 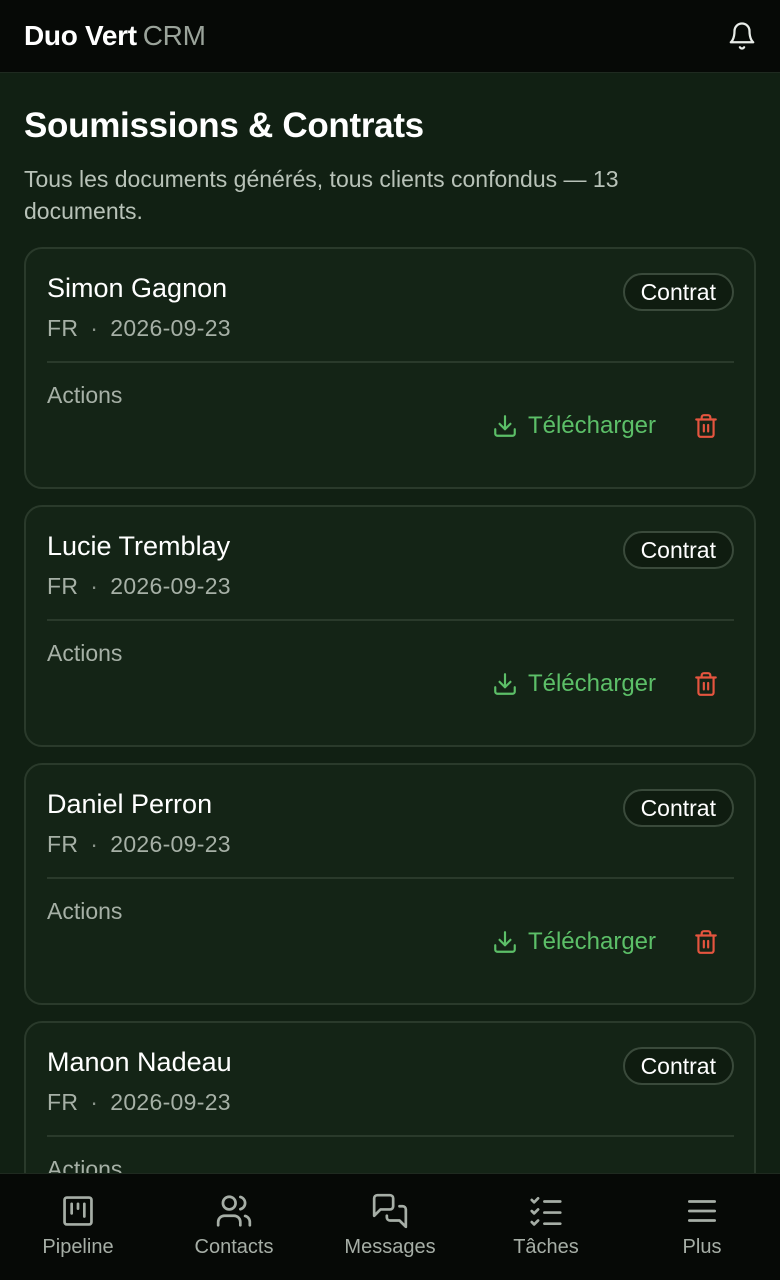 What do you see at coordinates (546, 1247) in the screenshot?
I see `nav-label: Tâches` at bounding box center [546, 1247].